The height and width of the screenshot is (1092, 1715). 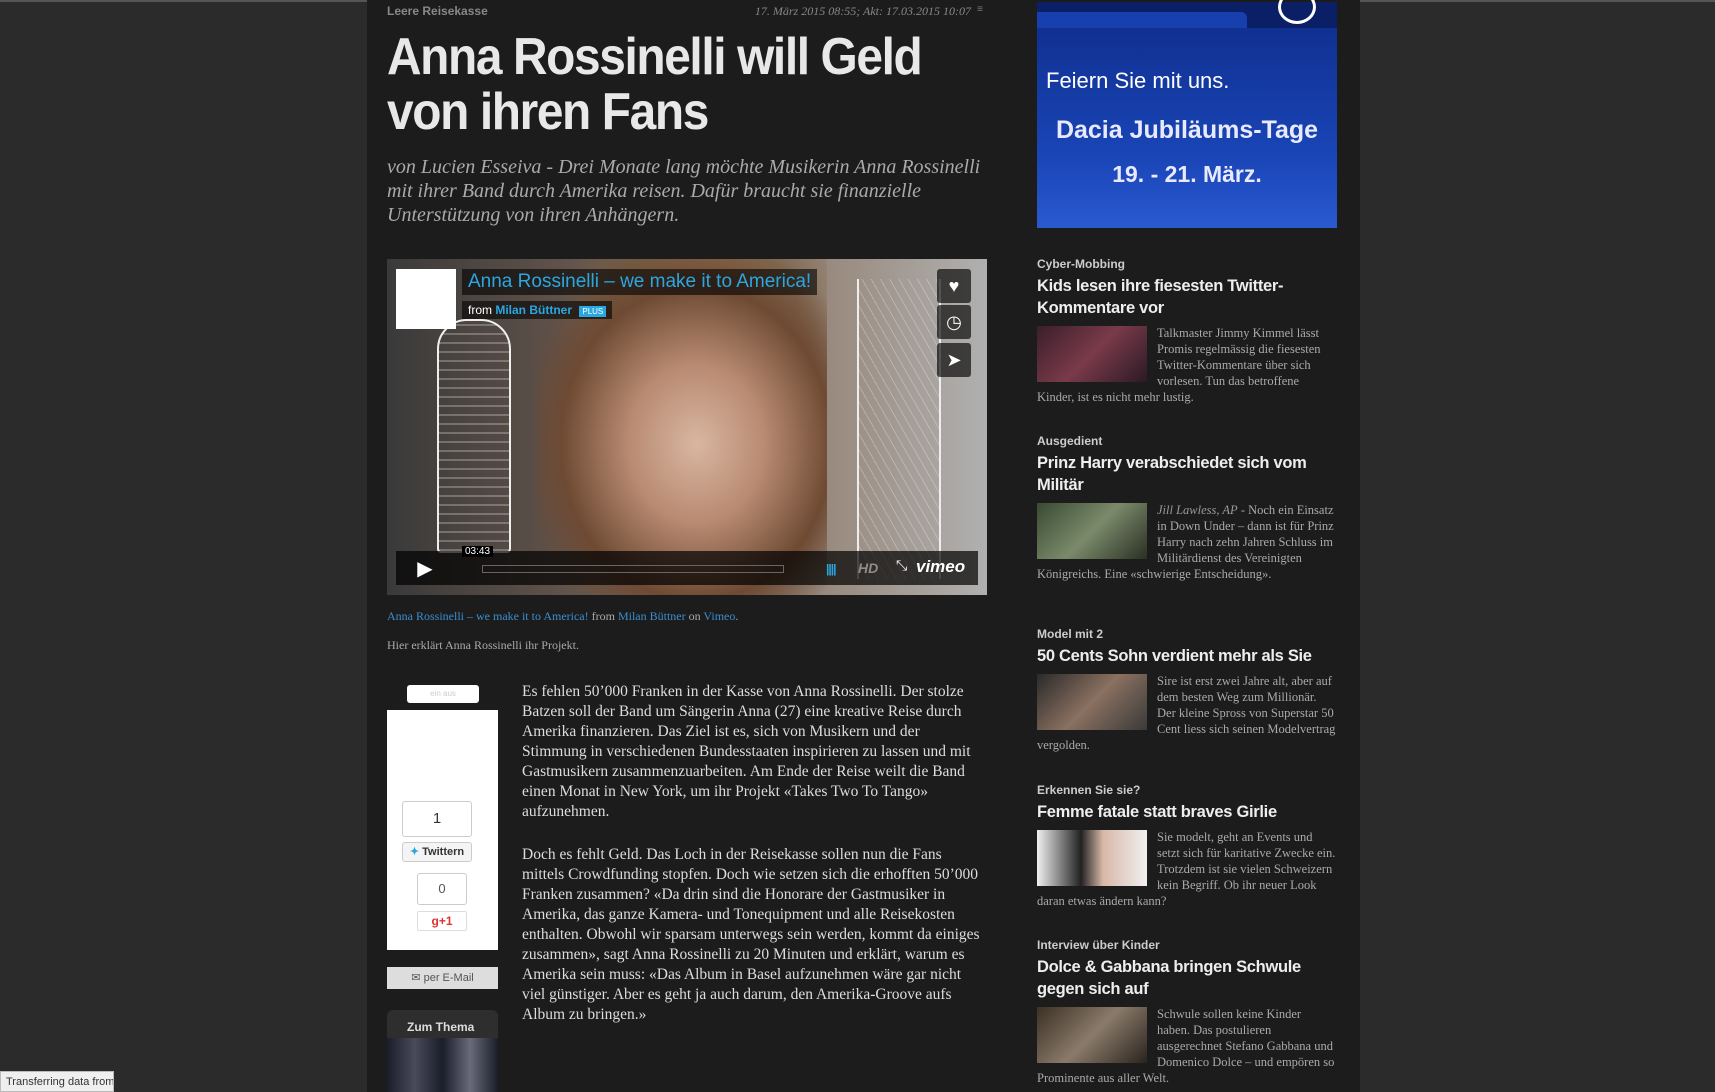 What do you see at coordinates (640, 282) in the screenshot?
I see `video-title: Anna Rossinelli – we make it to America!` at bounding box center [640, 282].